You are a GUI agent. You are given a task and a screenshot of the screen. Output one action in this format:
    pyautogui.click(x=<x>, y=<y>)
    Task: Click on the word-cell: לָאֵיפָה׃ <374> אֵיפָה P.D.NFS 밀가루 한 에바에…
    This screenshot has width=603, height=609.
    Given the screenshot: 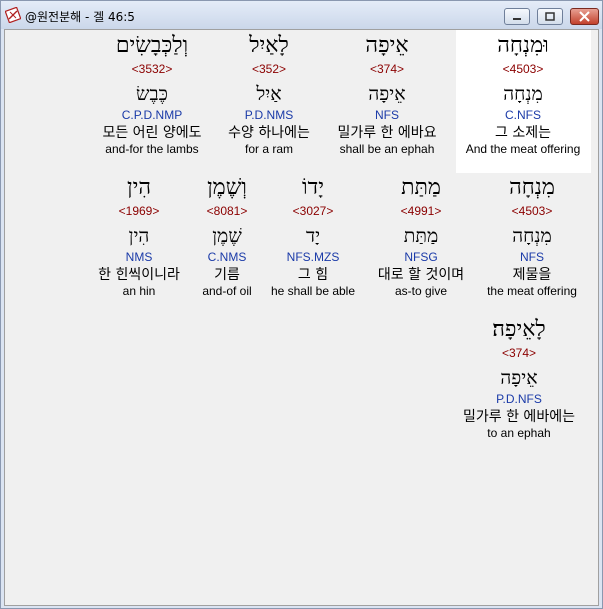 What is the action you would take?
    pyautogui.click(x=519, y=379)
    